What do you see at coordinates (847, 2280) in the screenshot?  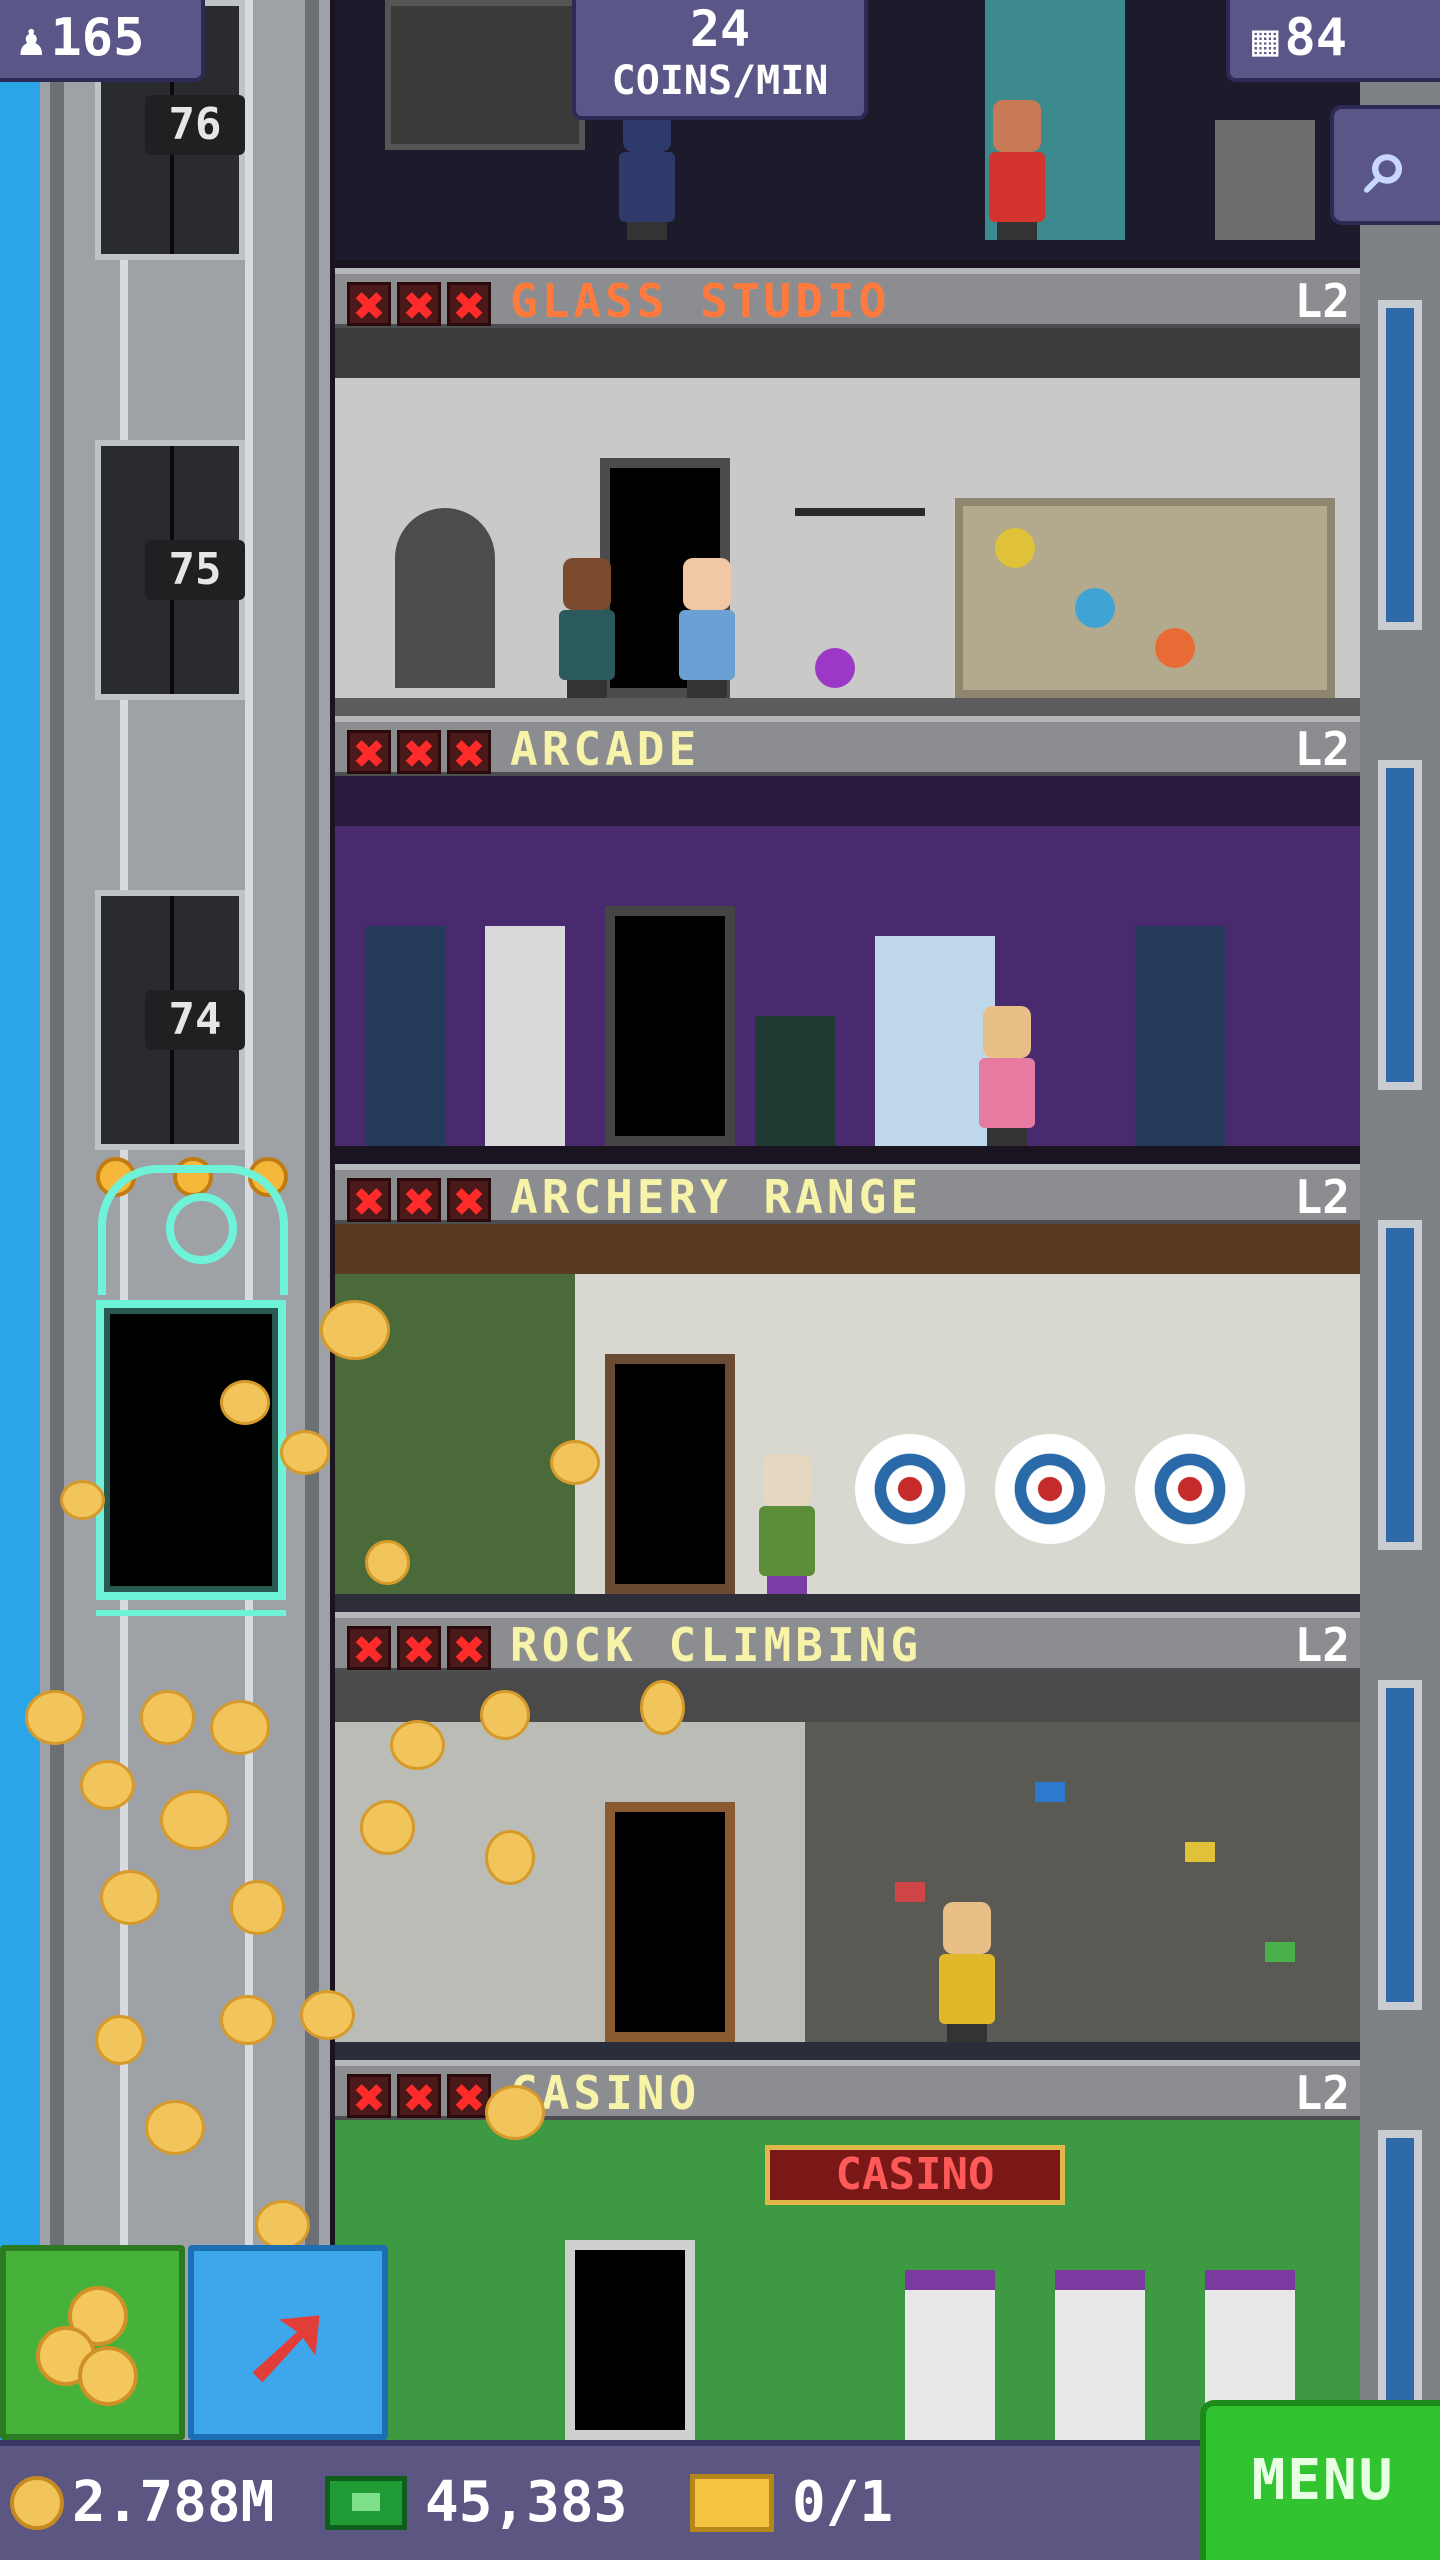 I see `room-interior: CASINO` at bounding box center [847, 2280].